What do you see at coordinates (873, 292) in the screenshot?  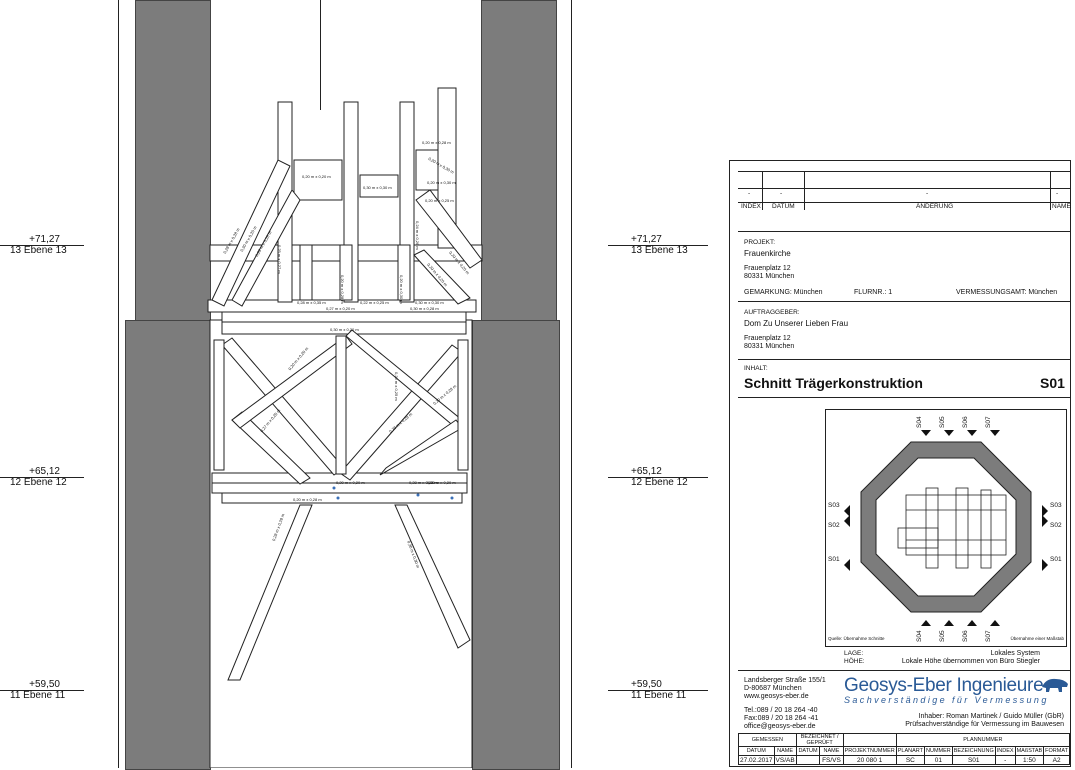 I see `flurnr: FLURNR.: 1` at bounding box center [873, 292].